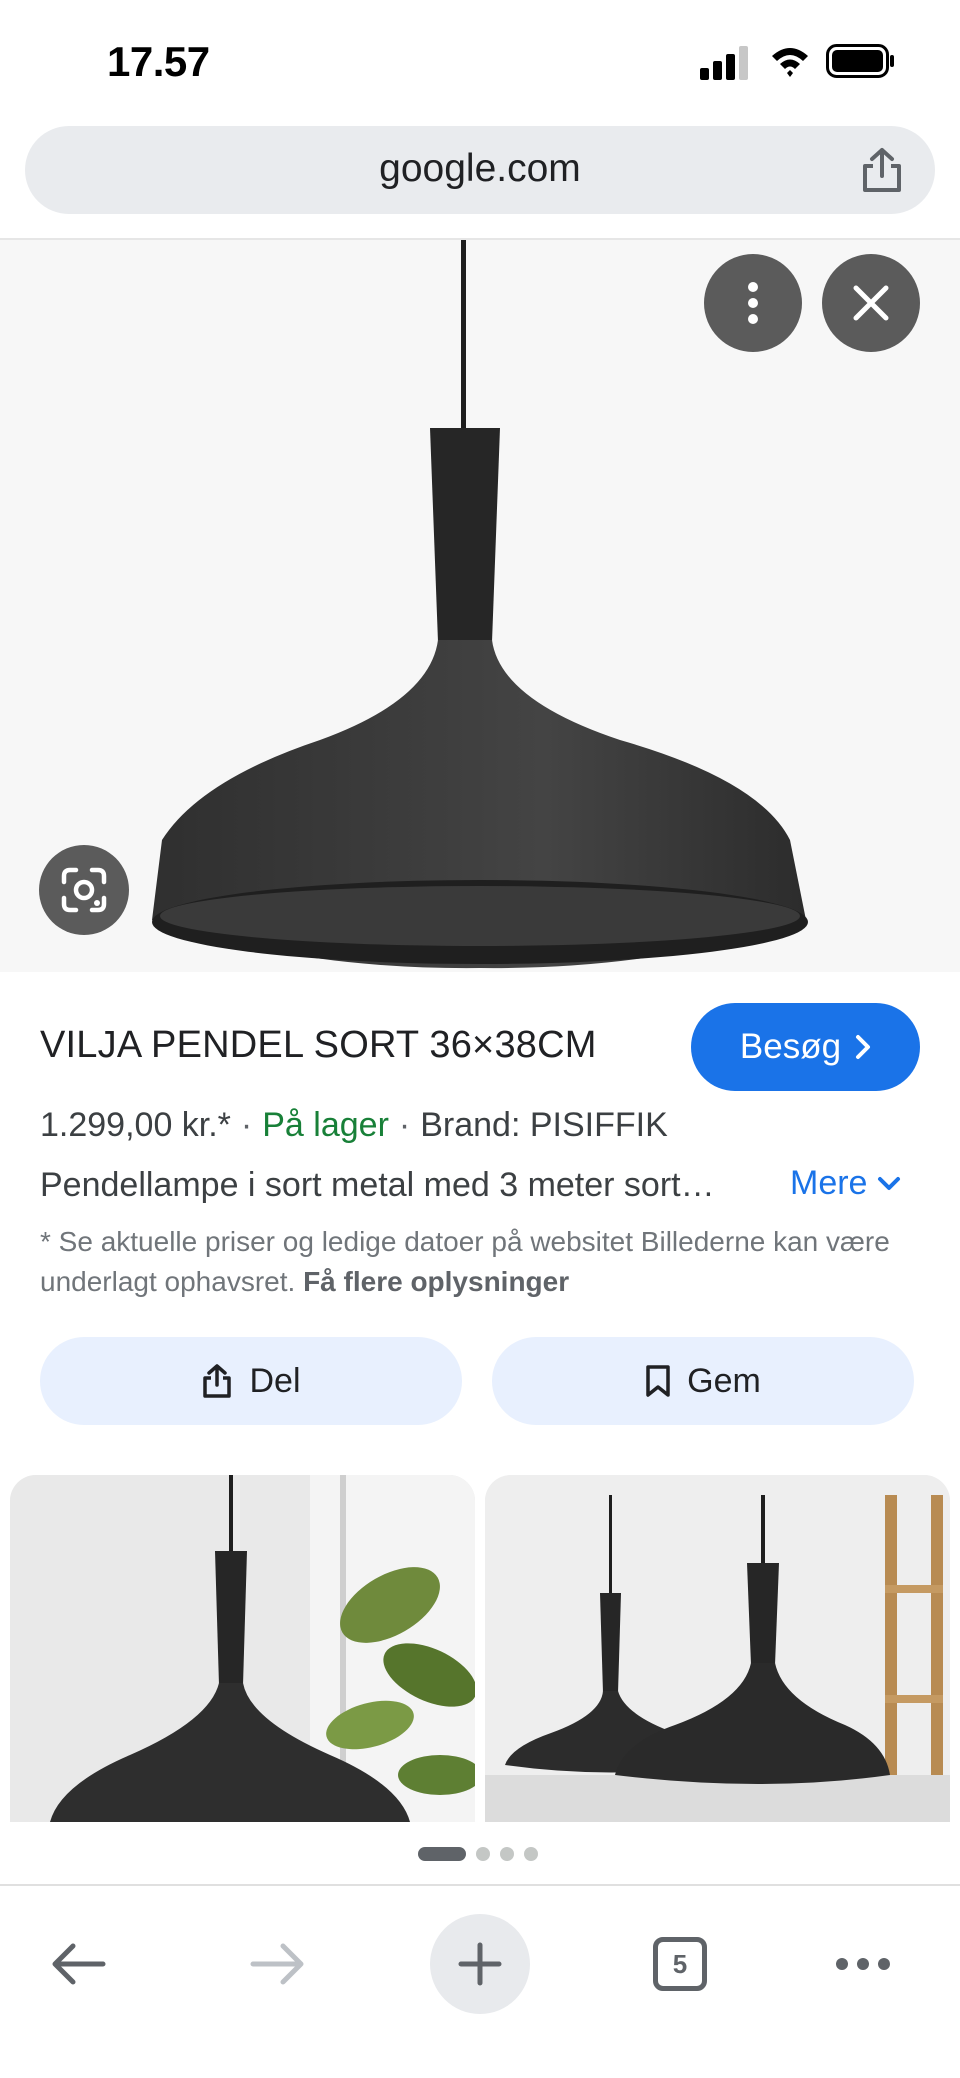  I want to click on product-price: 1.299,00 kr.*, so click(135, 1125).